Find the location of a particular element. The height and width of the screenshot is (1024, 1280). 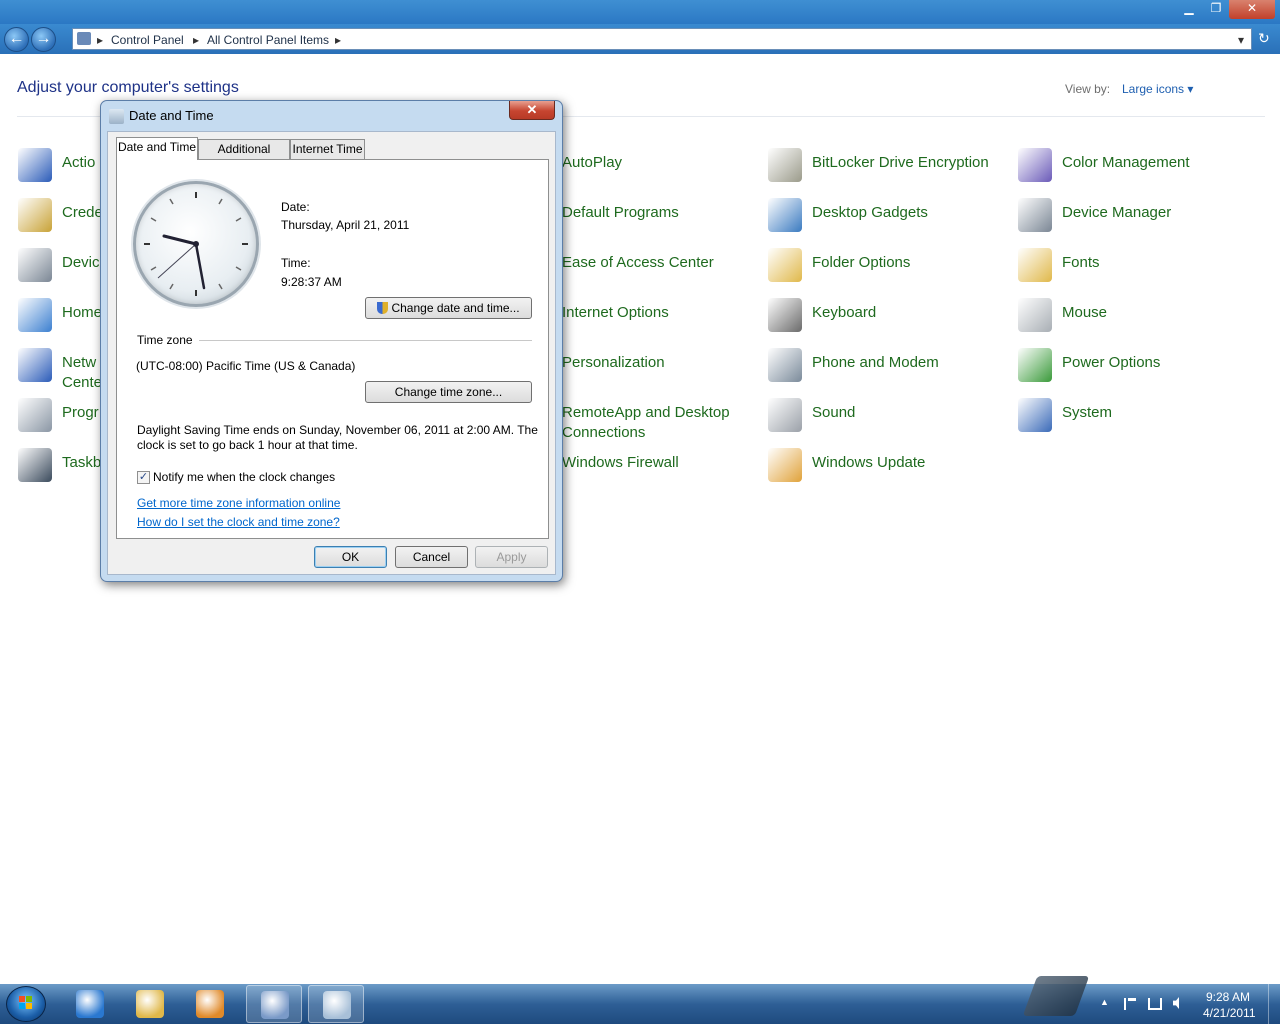

volume-icon is located at coordinates (1176, 1003).